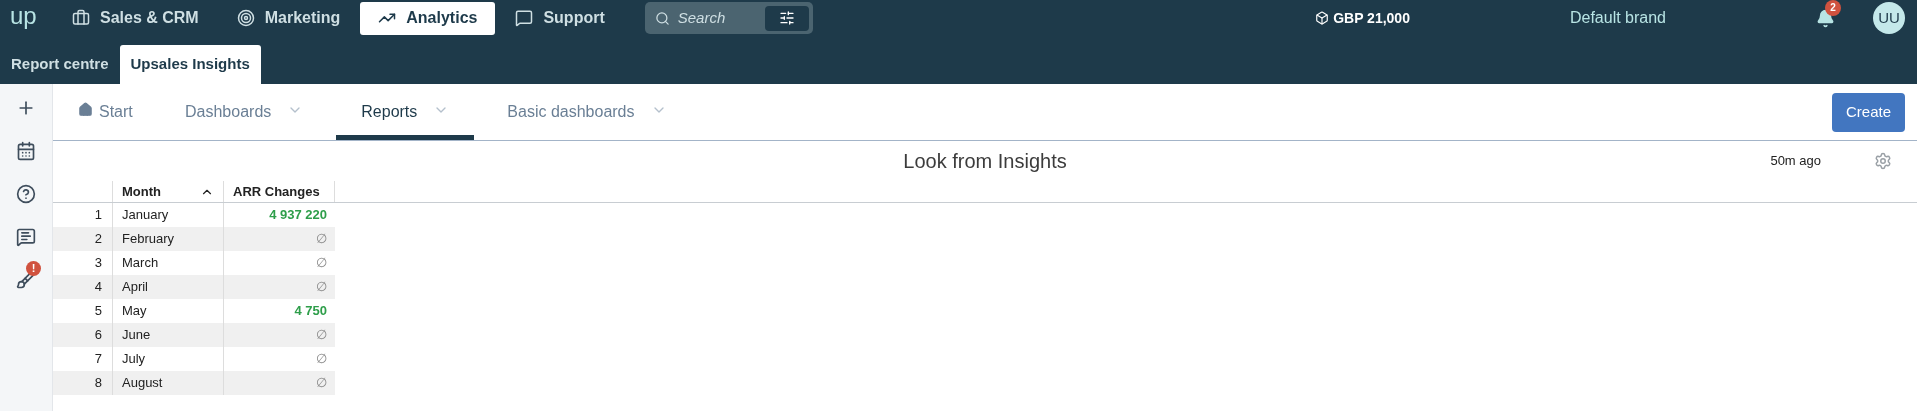 This screenshot has height=411, width=1917. I want to click on avatar: UU, so click(1889, 18).